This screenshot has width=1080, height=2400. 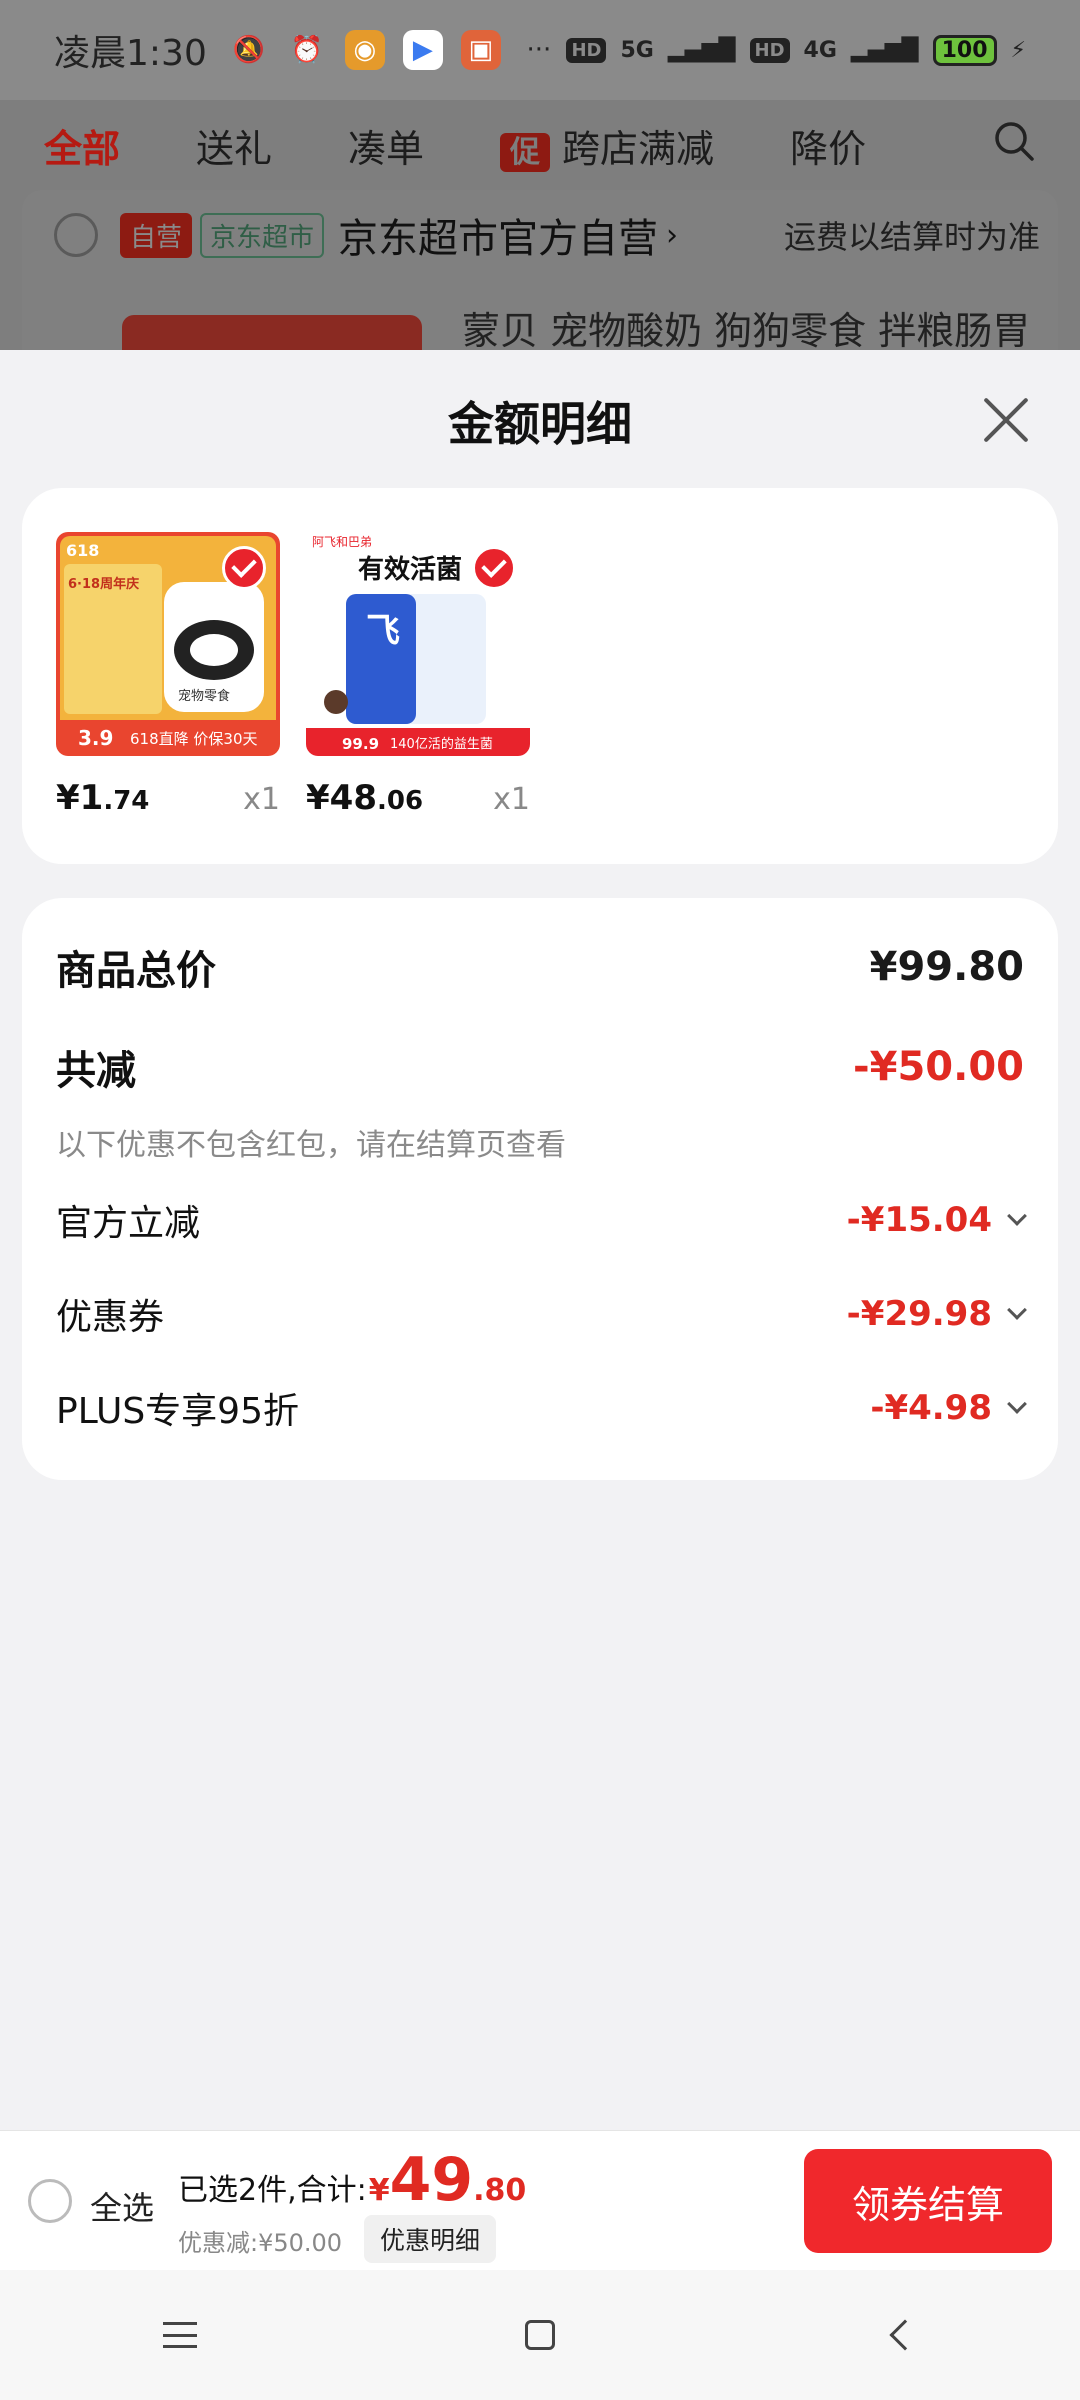 What do you see at coordinates (126, 801) in the screenshot?
I see `price-decimal: .74` at bounding box center [126, 801].